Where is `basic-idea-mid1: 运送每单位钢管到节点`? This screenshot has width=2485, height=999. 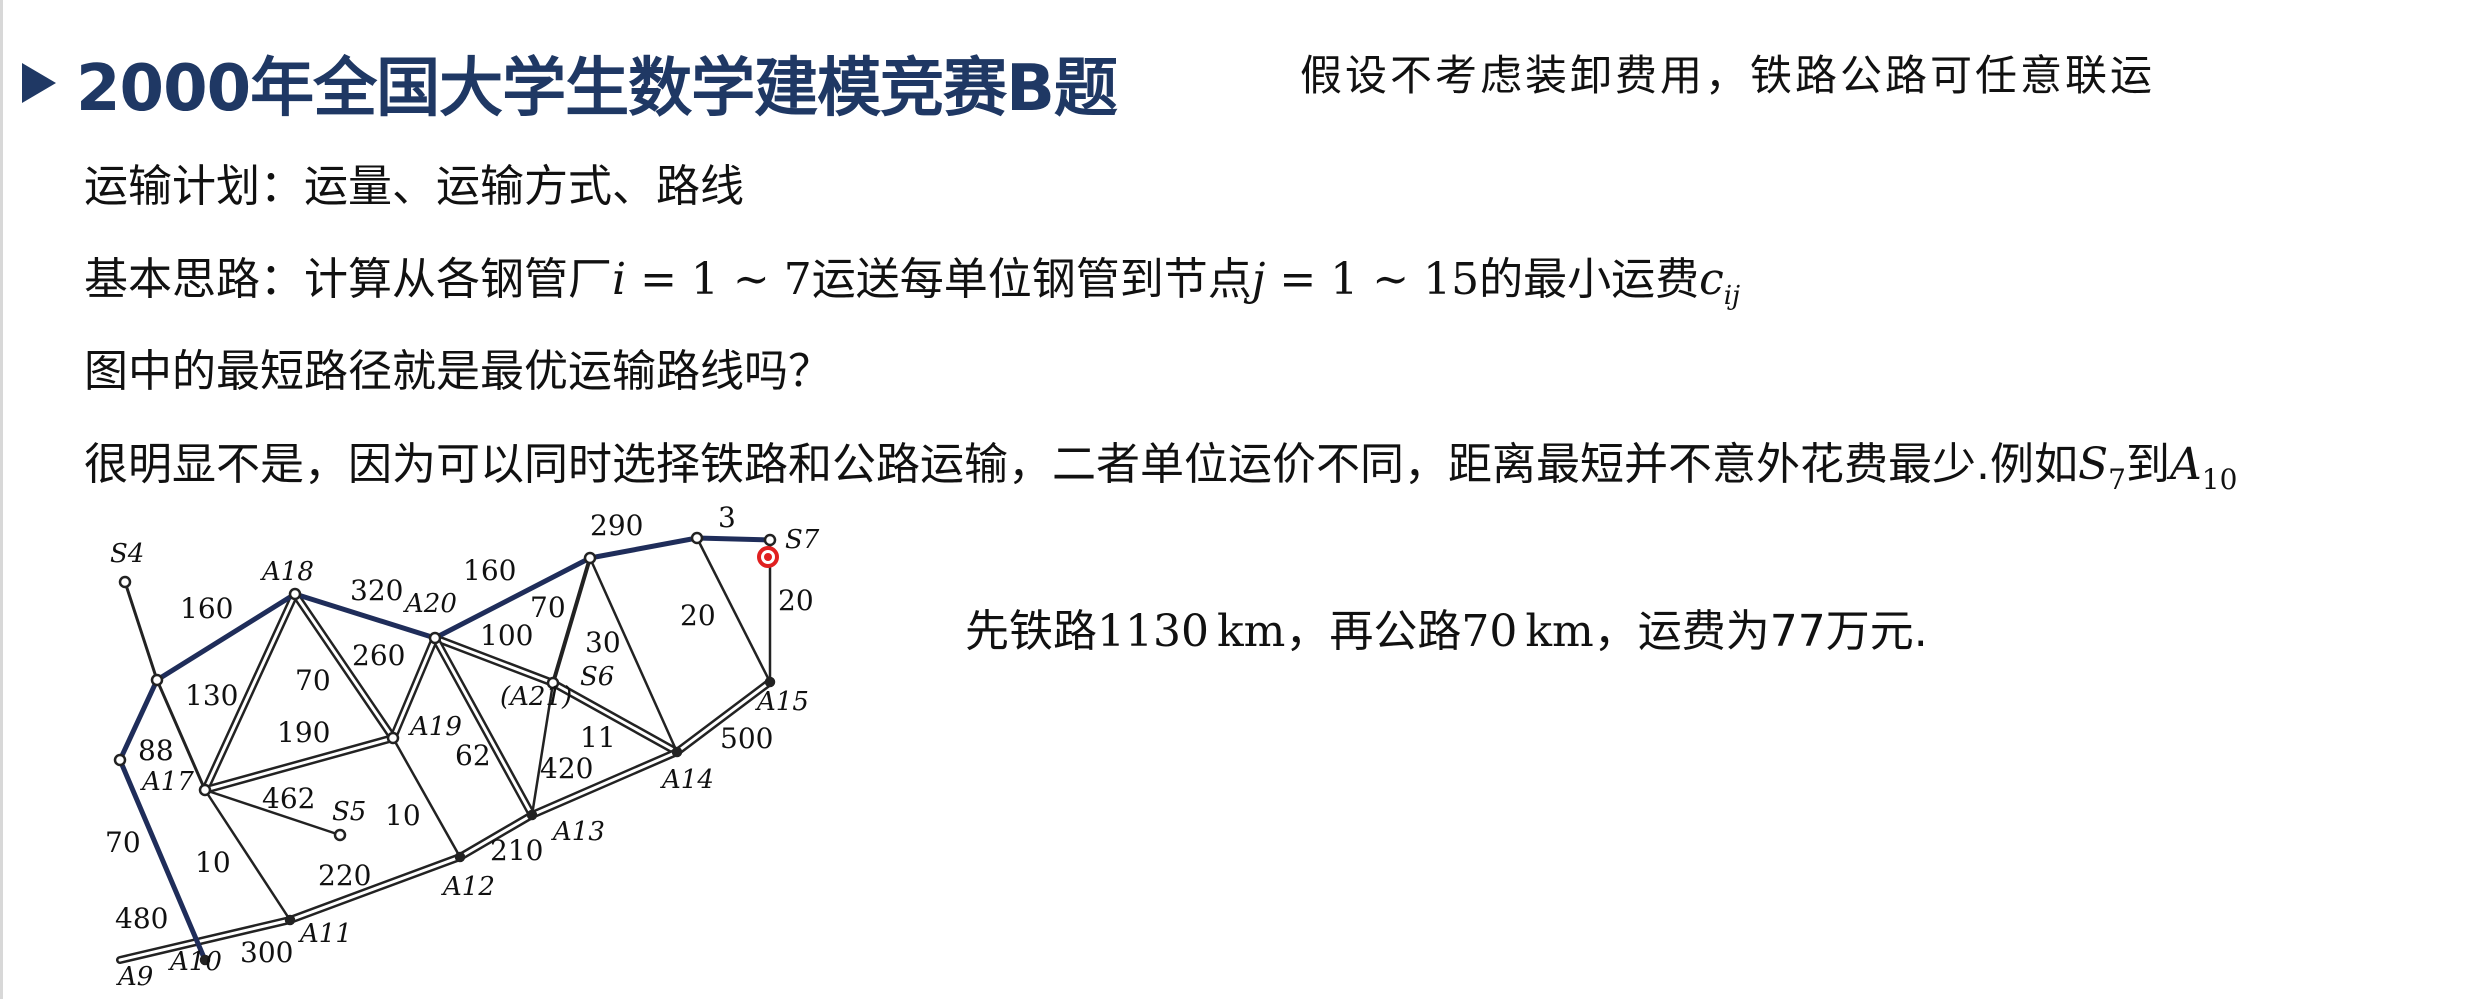 basic-idea-mid1: 运送每单位钢管到节点 is located at coordinates (1031, 279).